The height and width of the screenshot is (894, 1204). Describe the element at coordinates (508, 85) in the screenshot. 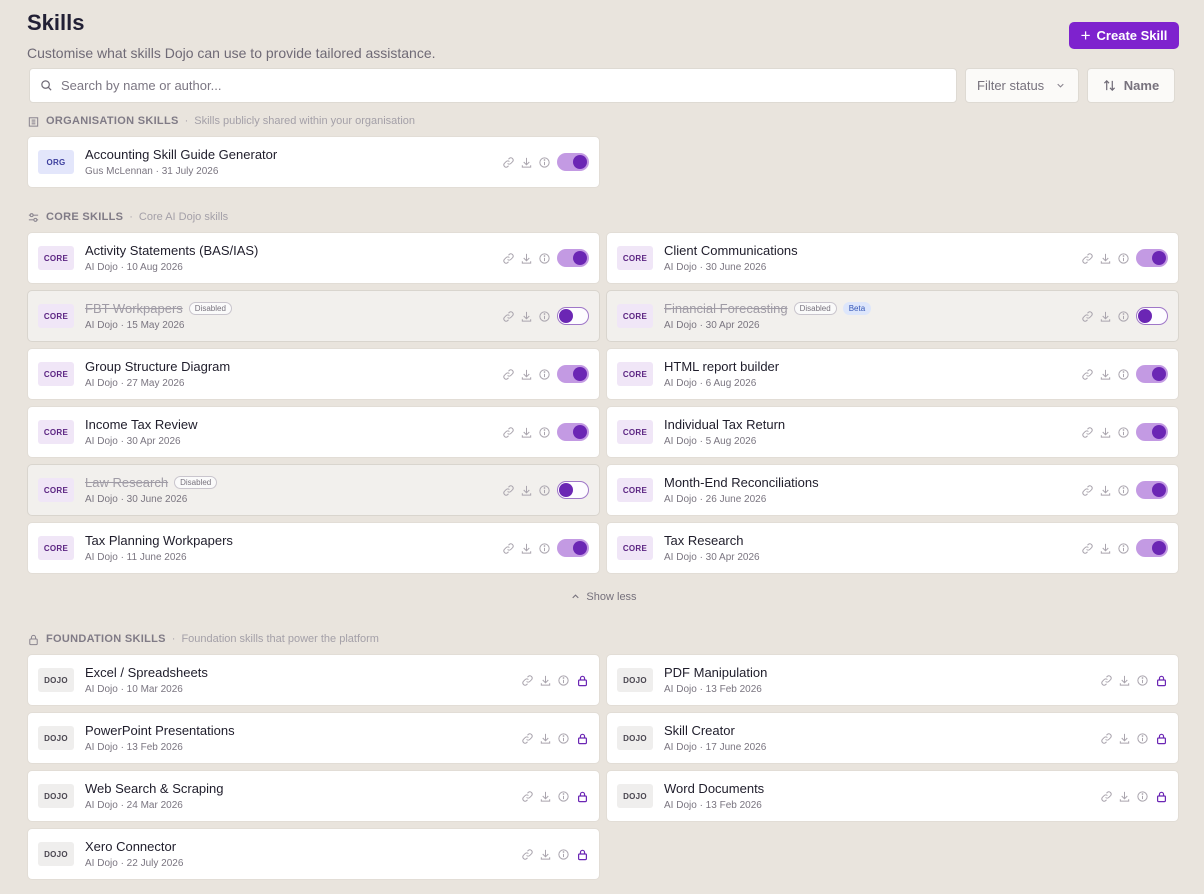

I see `search-input` at that location.